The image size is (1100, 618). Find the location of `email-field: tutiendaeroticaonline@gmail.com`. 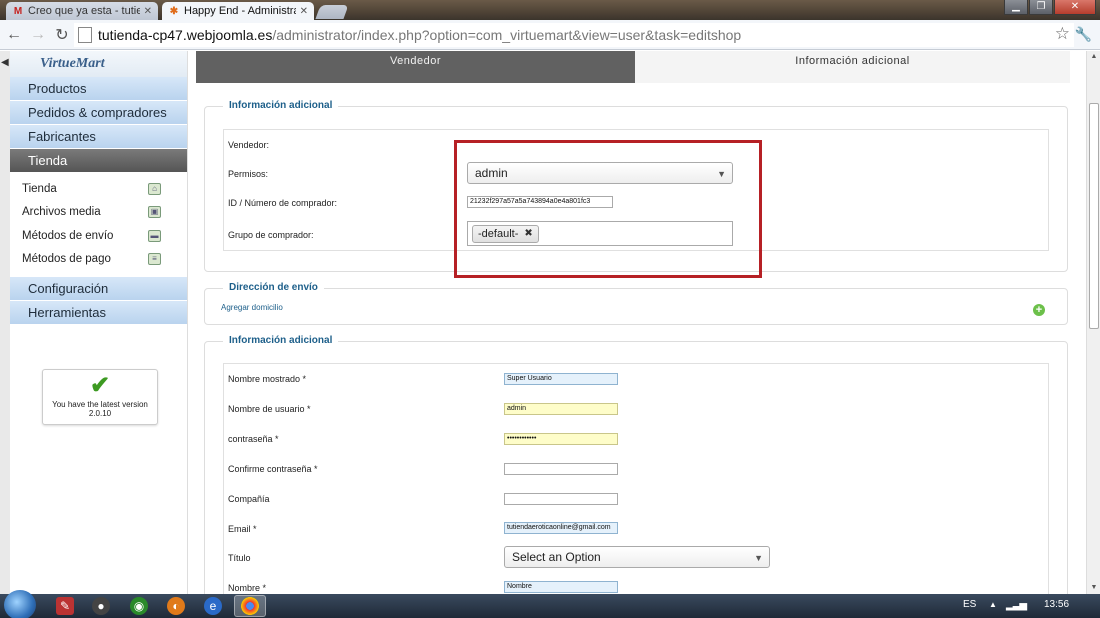

email-field: tutiendaeroticaonline@gmail.com is located at coordinates (561, 528).